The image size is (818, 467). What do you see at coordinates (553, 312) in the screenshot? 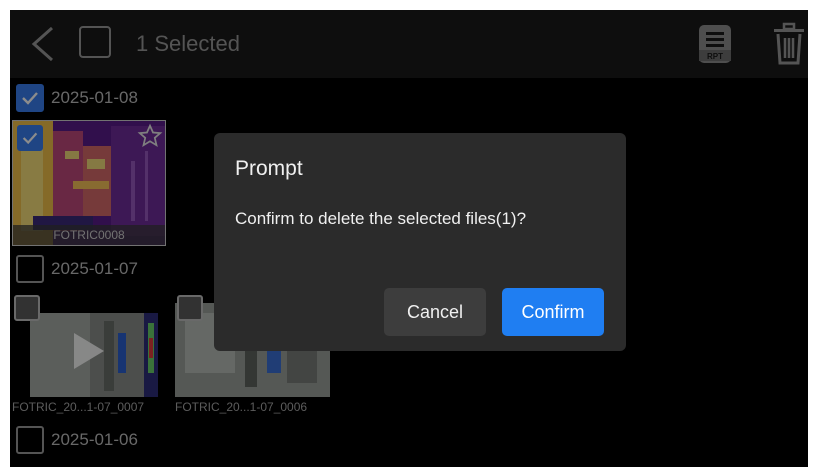
I see `confirm-button: Confirm` at bounding box center [553, 312].